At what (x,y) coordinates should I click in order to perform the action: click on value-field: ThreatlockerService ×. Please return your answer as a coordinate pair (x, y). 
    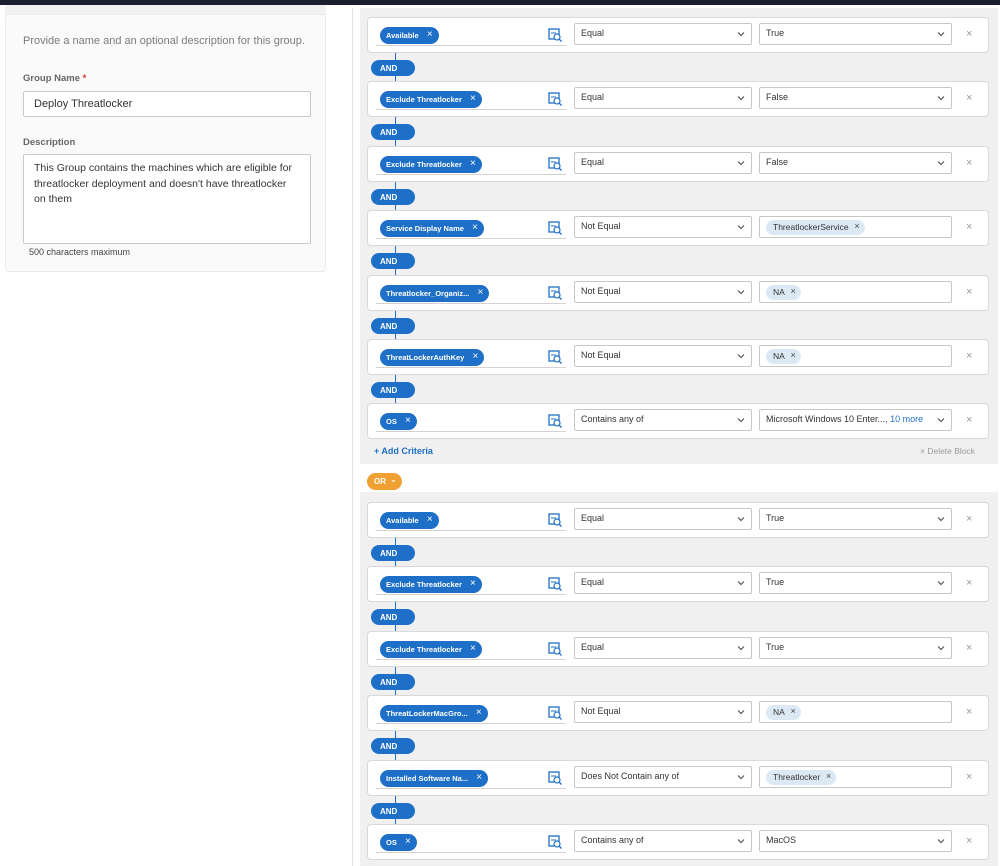
    Looking at the image, I should click on (855, 227).